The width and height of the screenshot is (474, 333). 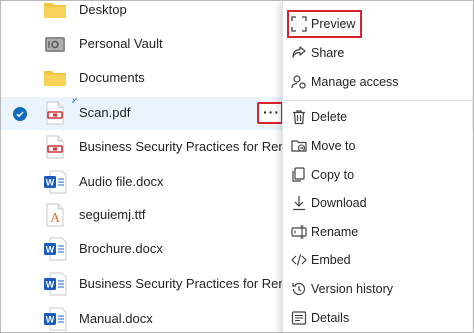 What do you see at coordinates (378, 53) in the screenshot?
I see `menu-item-share: Share` at bounding box center [378, 53].